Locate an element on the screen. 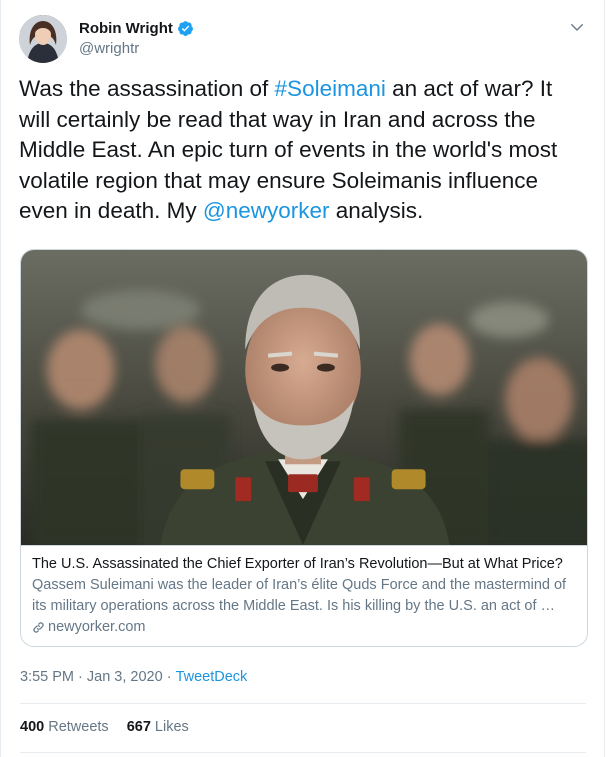 The width and height of the screenshot is (607, 757). likes-stat: 667 Likes is located at coordinates (158, 727).